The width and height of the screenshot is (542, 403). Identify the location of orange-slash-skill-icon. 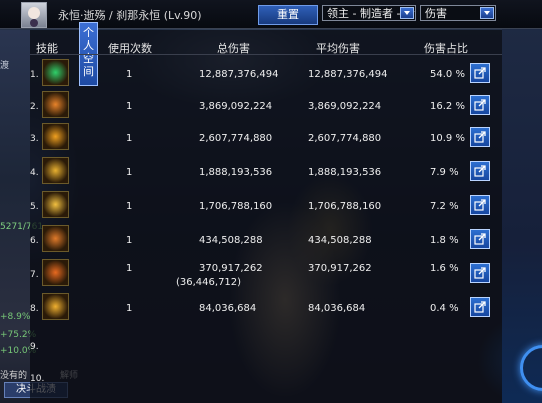
(55, 104).